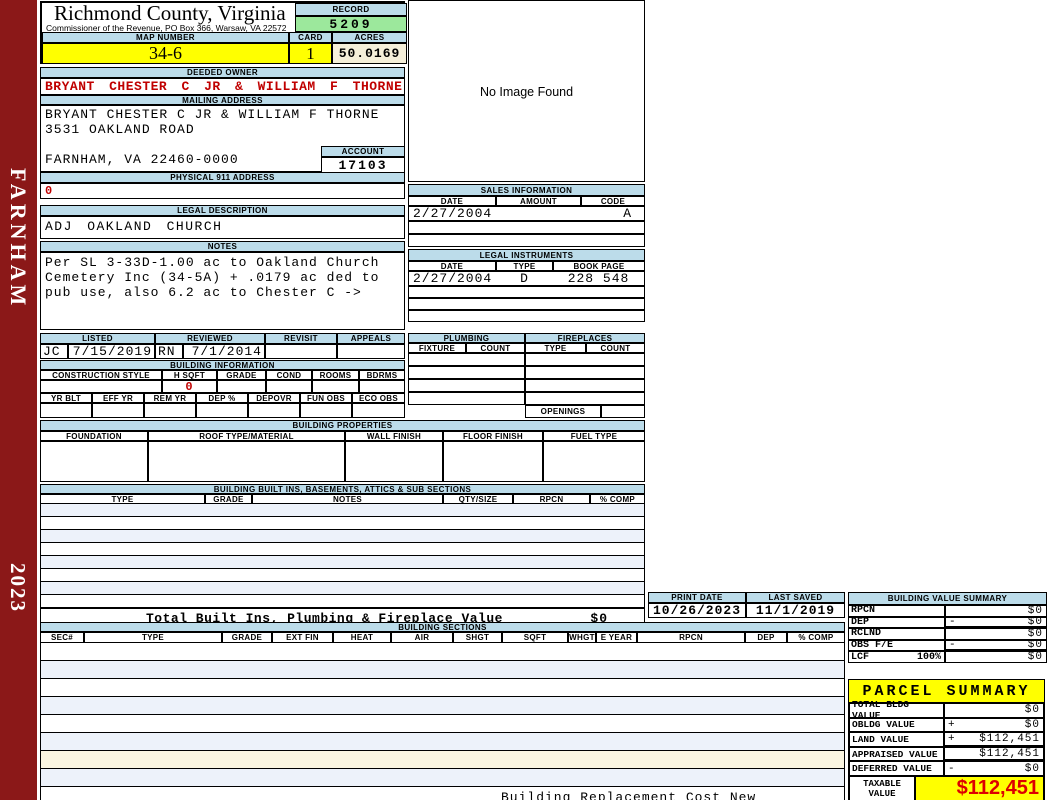 The width and height of the screenshot is (1050, 800). Describe the element at coordinates (371, 351) in the screenshot. I see `appeals-value` at that location.